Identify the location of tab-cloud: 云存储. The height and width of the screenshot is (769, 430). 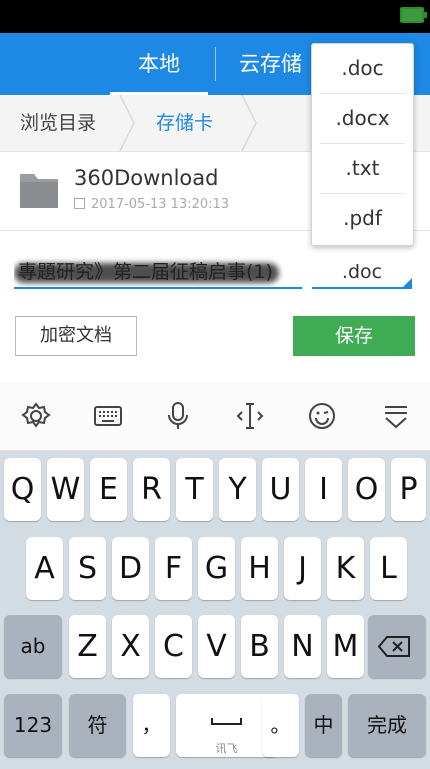
(268, 64).